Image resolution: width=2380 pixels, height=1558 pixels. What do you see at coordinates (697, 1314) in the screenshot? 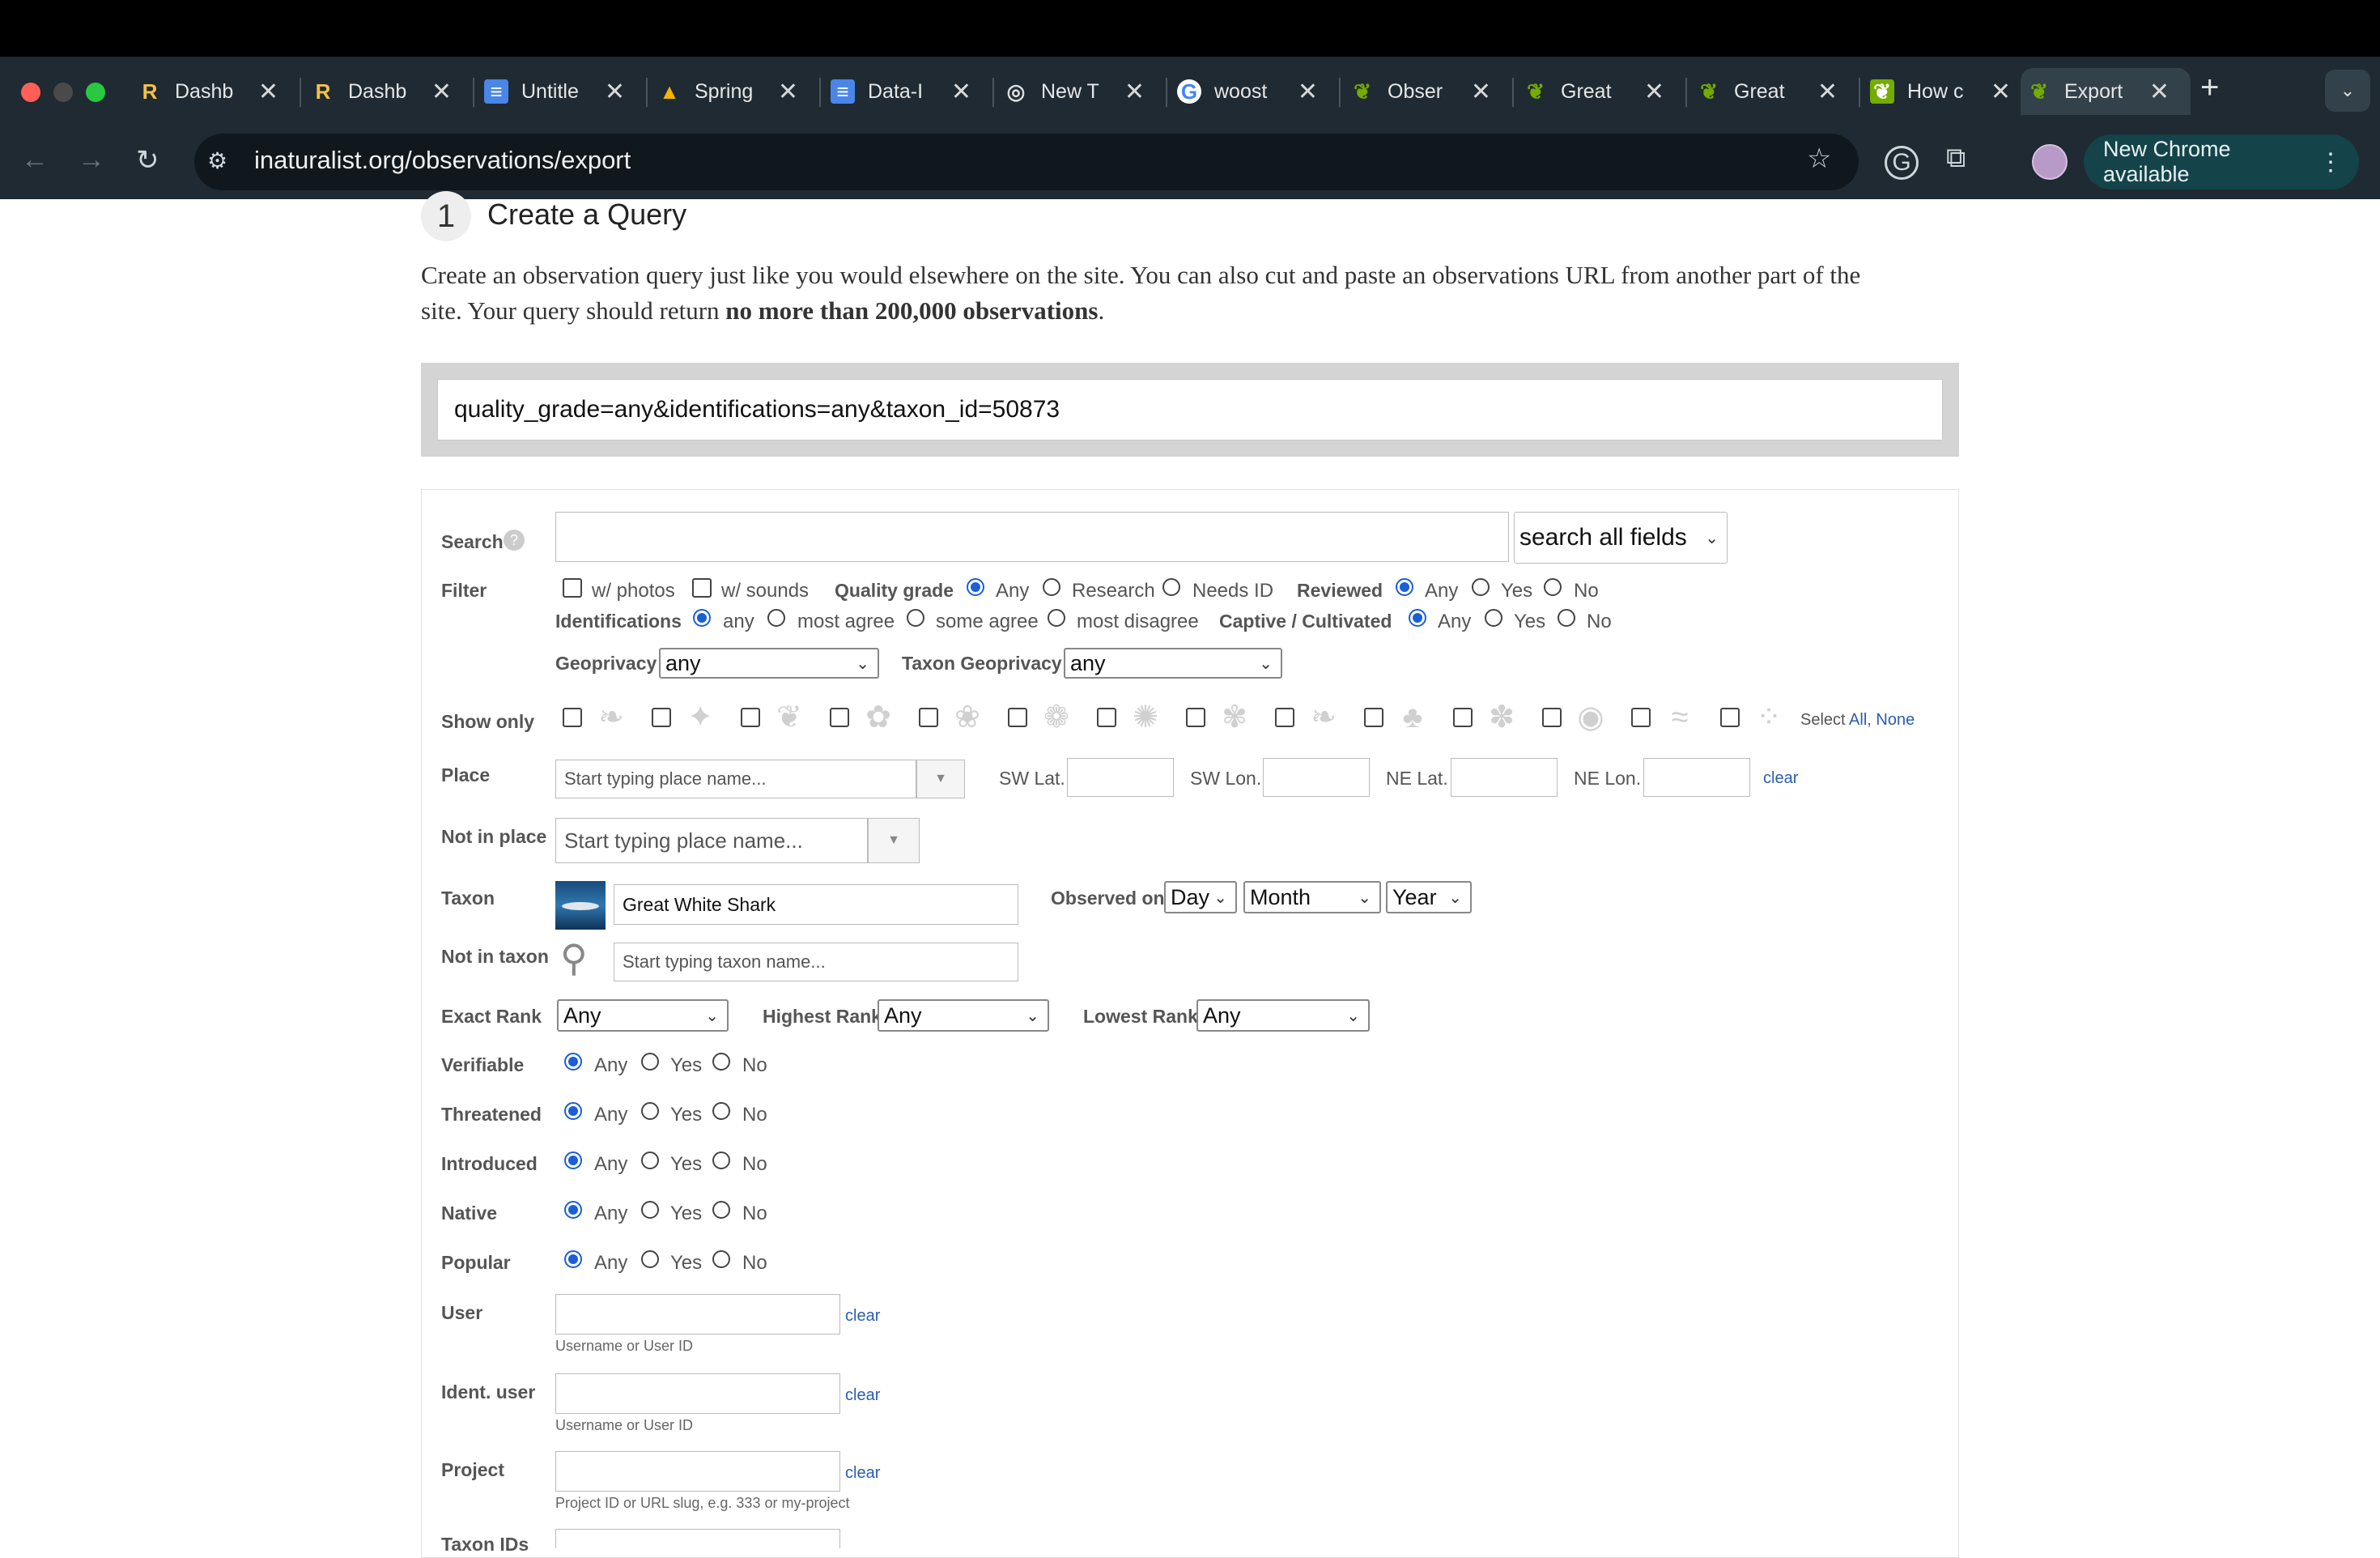
I see `user-input` at bounding box center [697, 1314].